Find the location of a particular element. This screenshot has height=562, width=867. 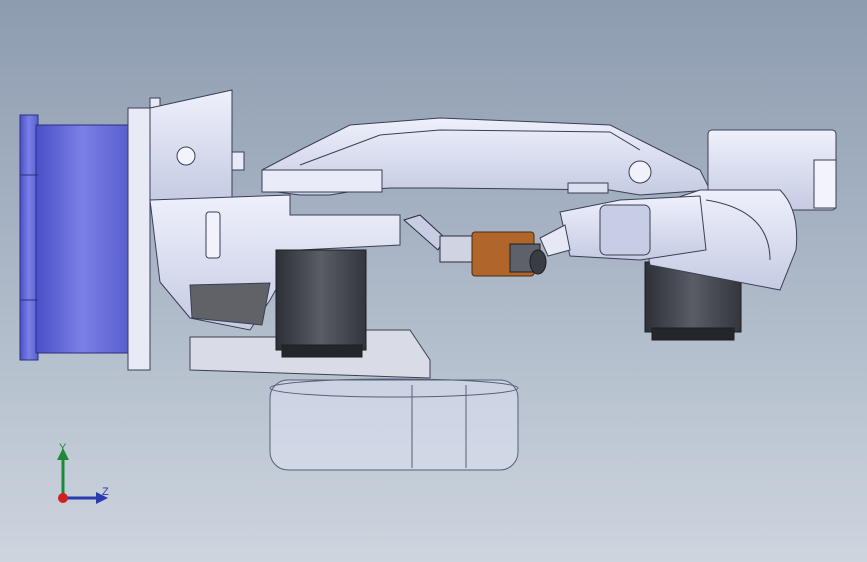

origin-point is located at coordinates (63, 498).